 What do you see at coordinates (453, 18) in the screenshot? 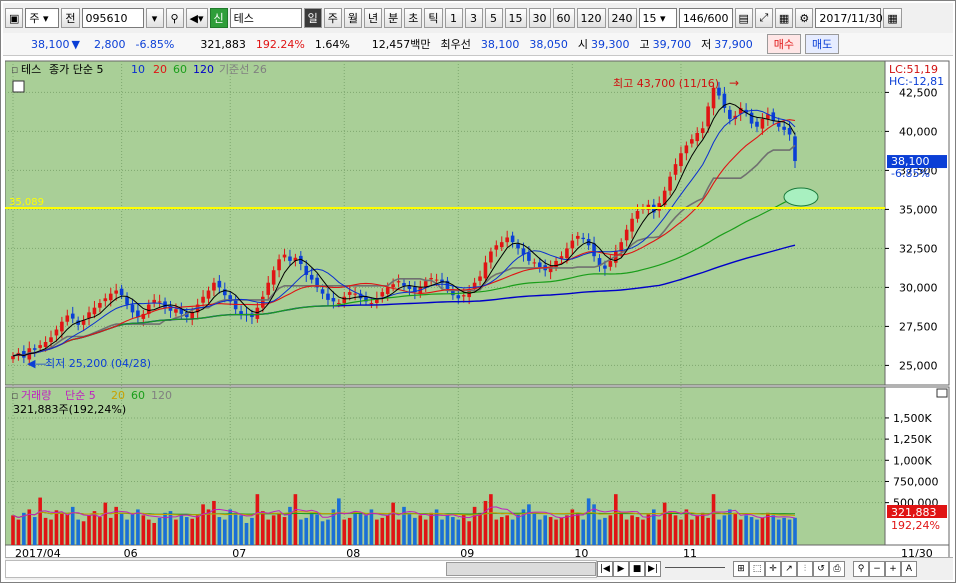
I see `interval-1: 1` at bounding box center [453, 18].